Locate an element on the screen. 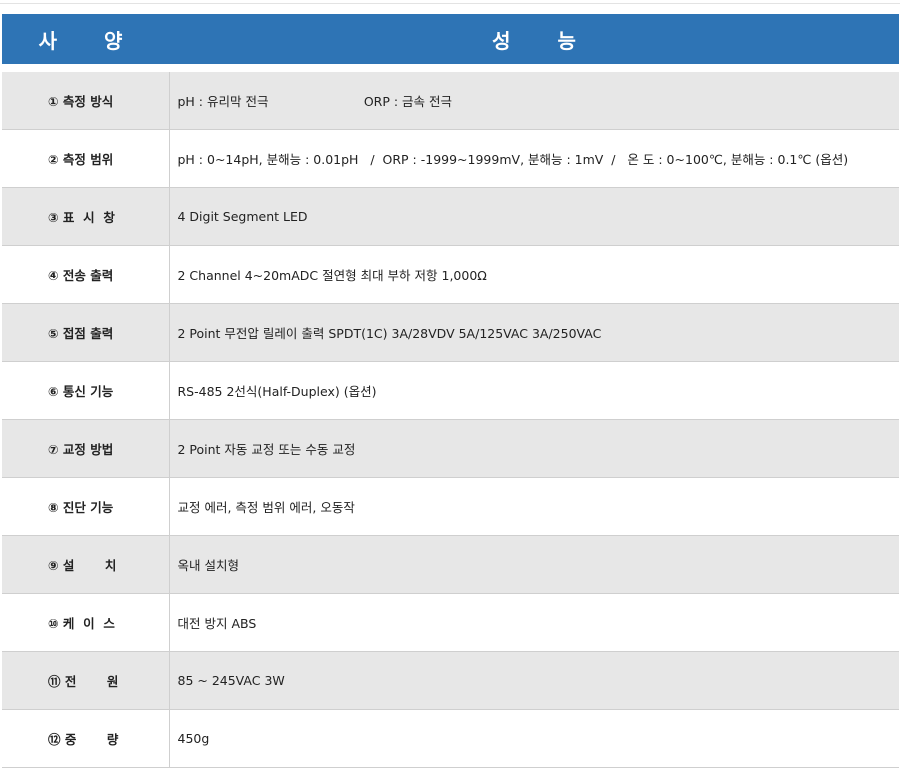 This screenshot has width=900, height=776. spec-value: 대전 방지 ABS is located at coordinates (534, 622).